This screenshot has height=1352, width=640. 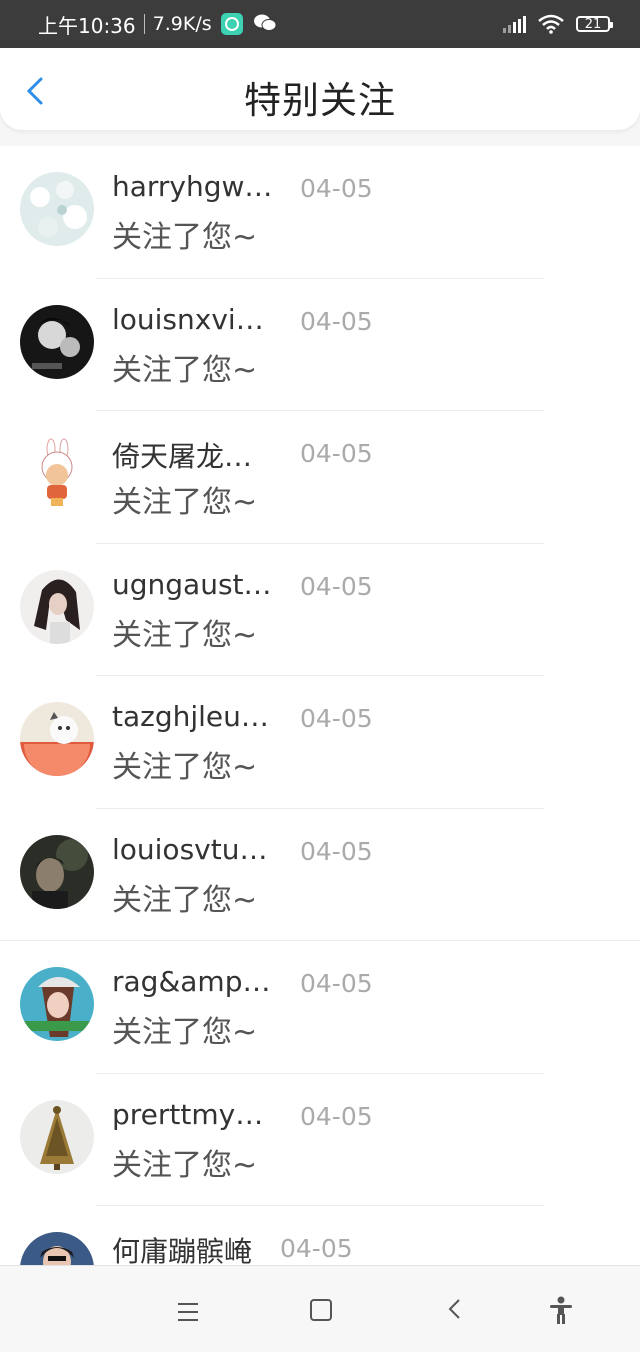 What do you see at coordinates (514, 24) in the screenshot?
I see `signal-icon` at bounding box center [514, 24].